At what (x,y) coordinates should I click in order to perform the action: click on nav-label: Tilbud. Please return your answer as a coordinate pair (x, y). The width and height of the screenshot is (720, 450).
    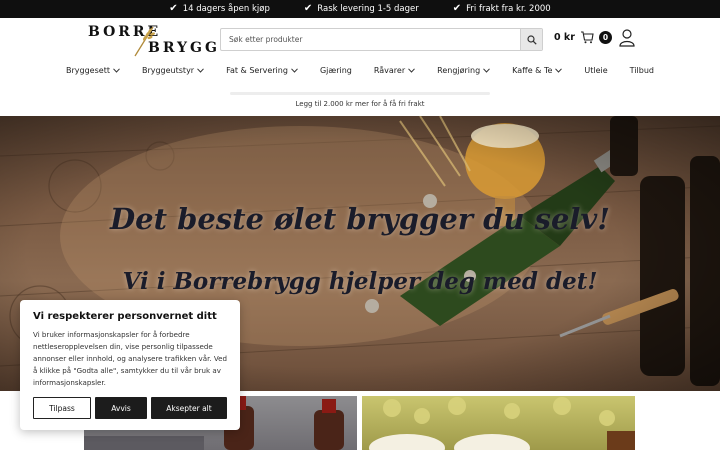
    Looking at the image, I should click on (641, 70).